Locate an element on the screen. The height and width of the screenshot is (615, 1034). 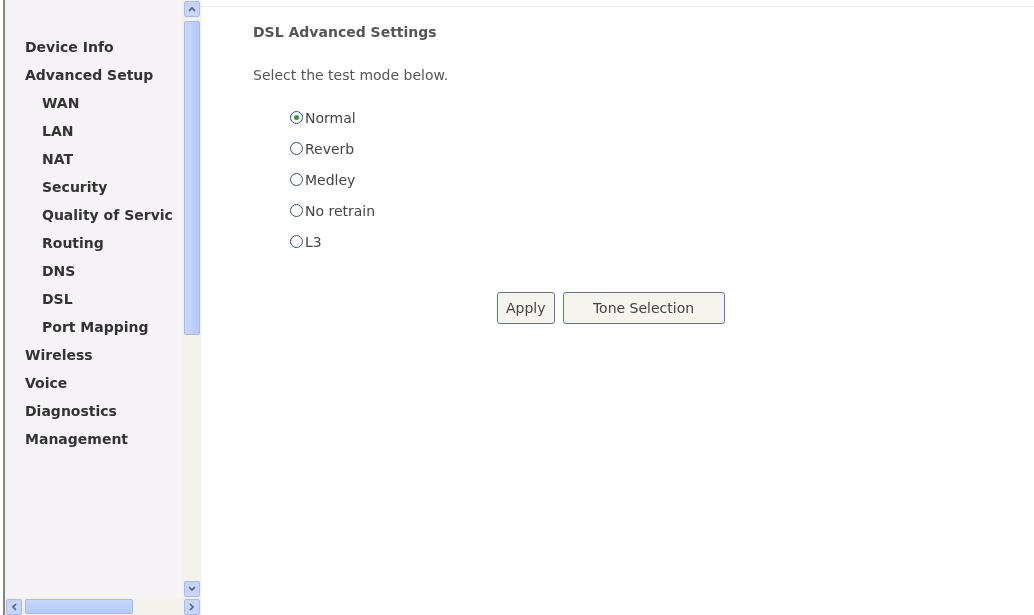
test-mode-radio: Reverb is located at coordinates (662, 148).